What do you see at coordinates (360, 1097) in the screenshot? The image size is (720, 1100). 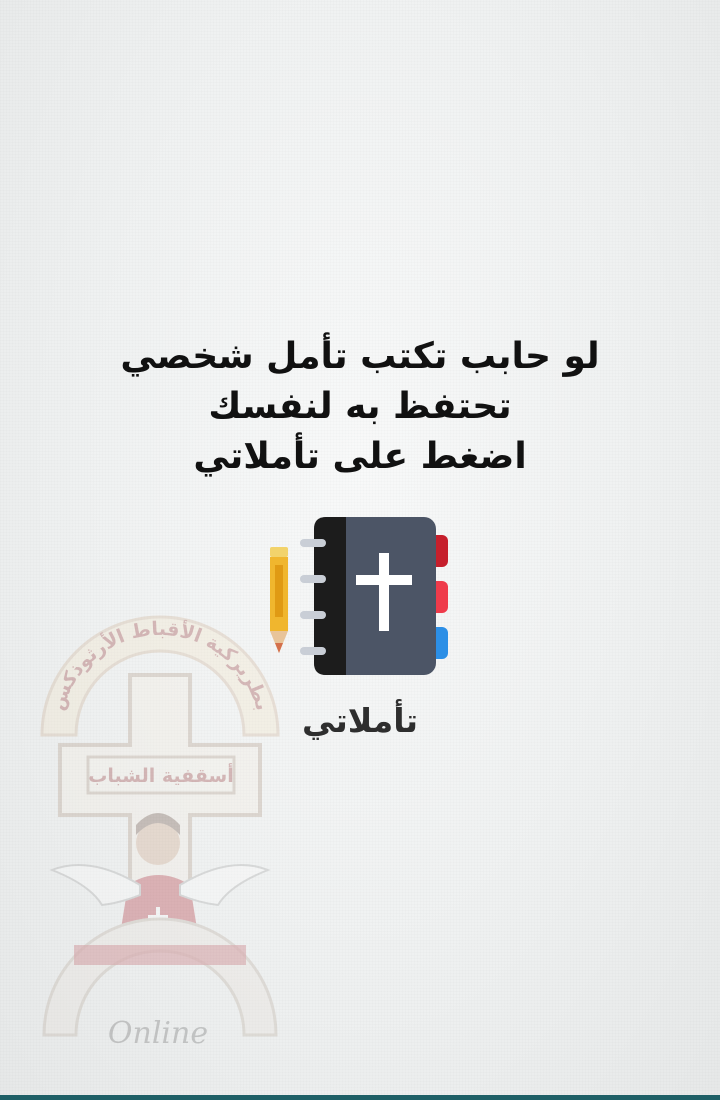 I see `bottom-bar` at bounding box center [360, 1097].